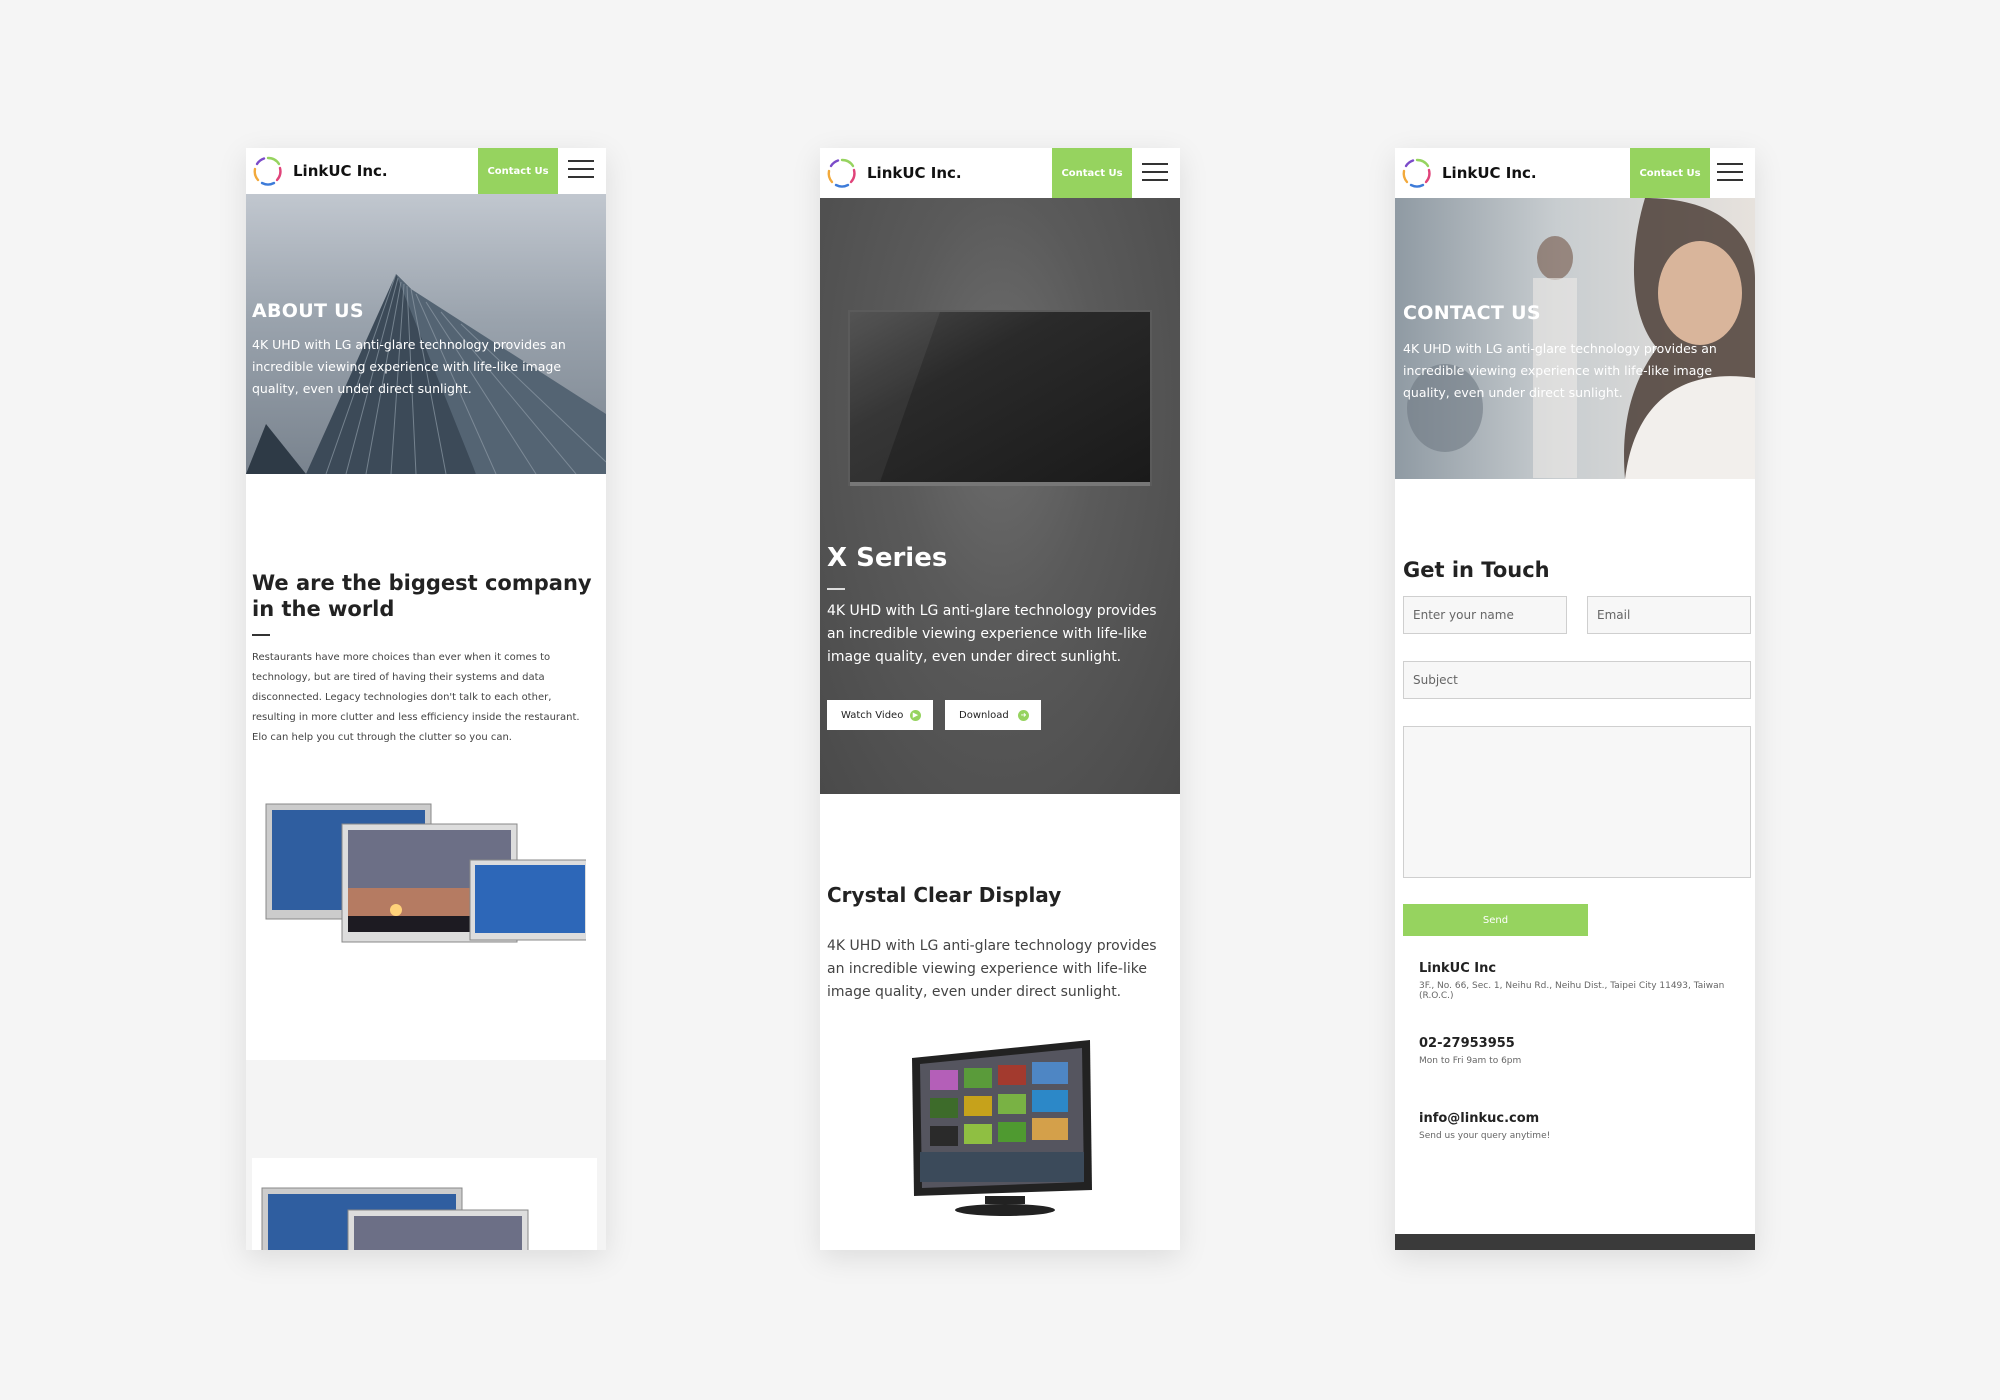  Describe the element at coordinates (1467, 1043) in the screenshot. I see `phone-number: 02-27953955` at that location.